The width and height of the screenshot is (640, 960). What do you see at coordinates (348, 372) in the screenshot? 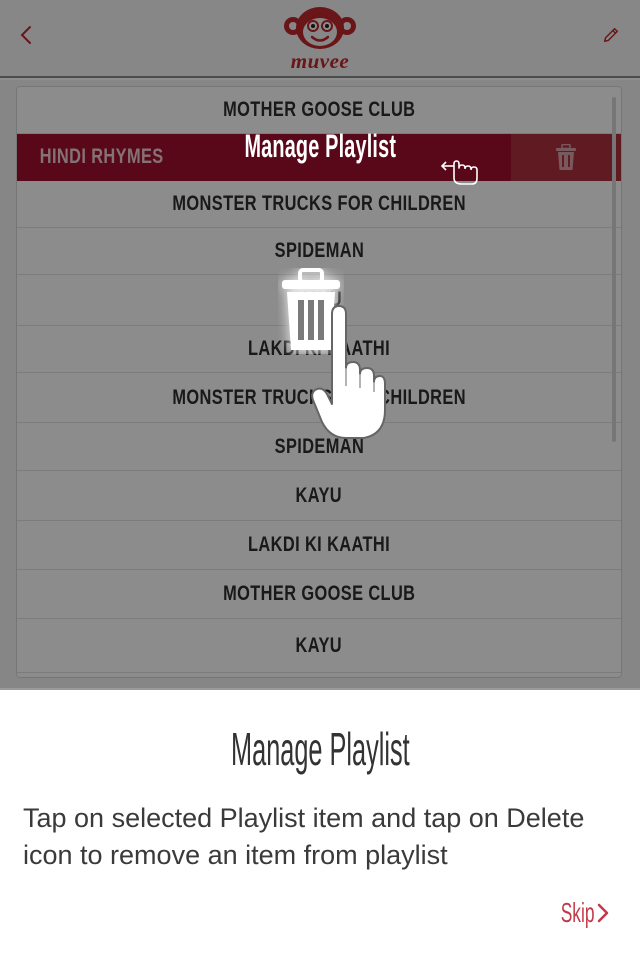
I see `tap-hand-icon` at bounding box center [348, 372].